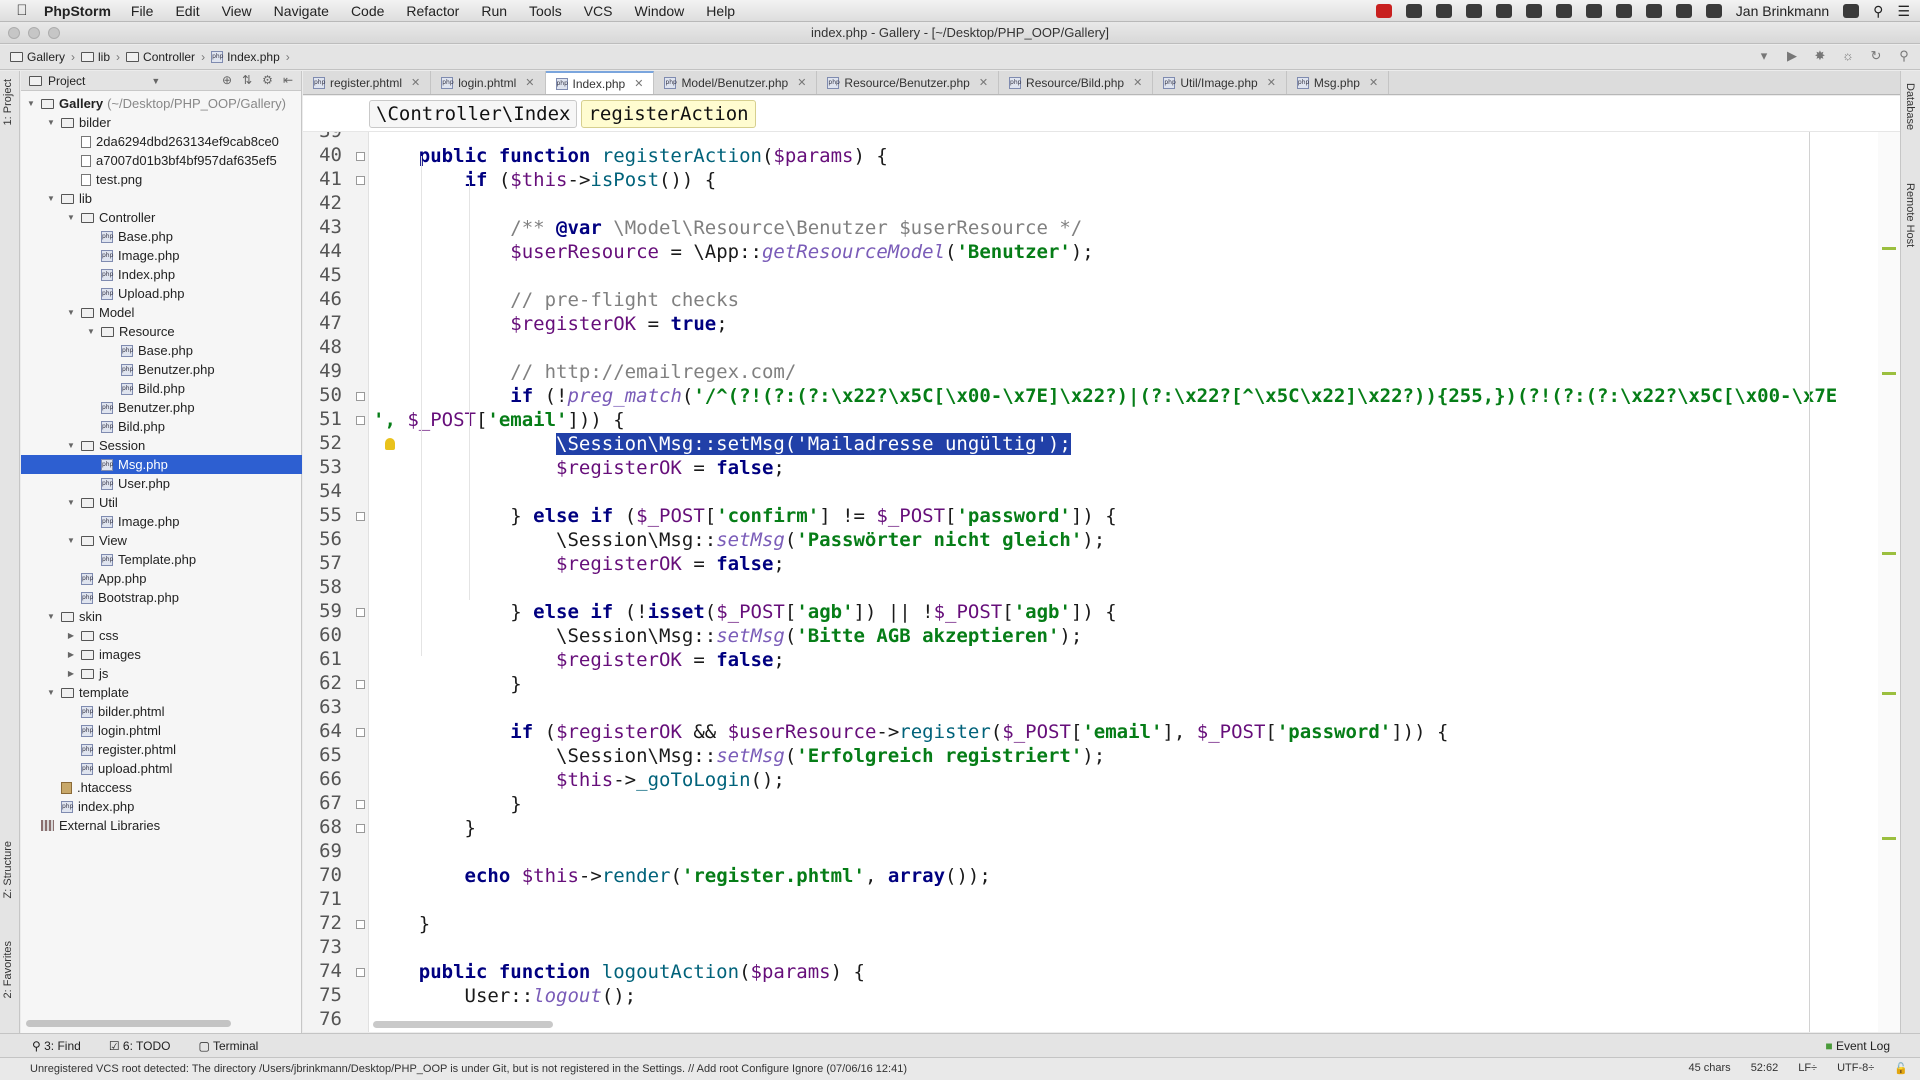  What do you see at coordinates (161, 198) in the screenshot?
I see `tree-node: ▼ lib` at bounding box center [161, 198].